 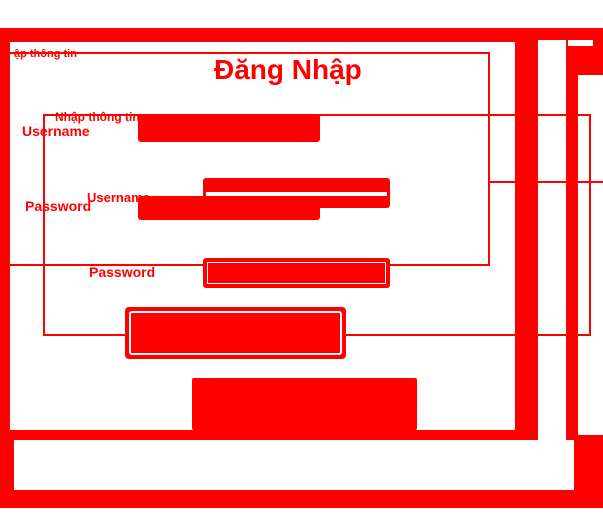 I want to click on password-label: Password, so click(x=122, y=272).